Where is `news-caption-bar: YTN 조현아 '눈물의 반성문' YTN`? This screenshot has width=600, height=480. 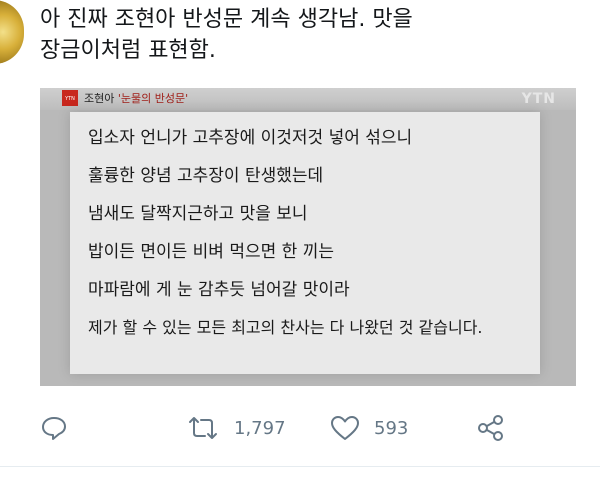 news-caption-bar: YTN 조현아 '눈물의 반성문' YTN is located at coordinates (308, 99).